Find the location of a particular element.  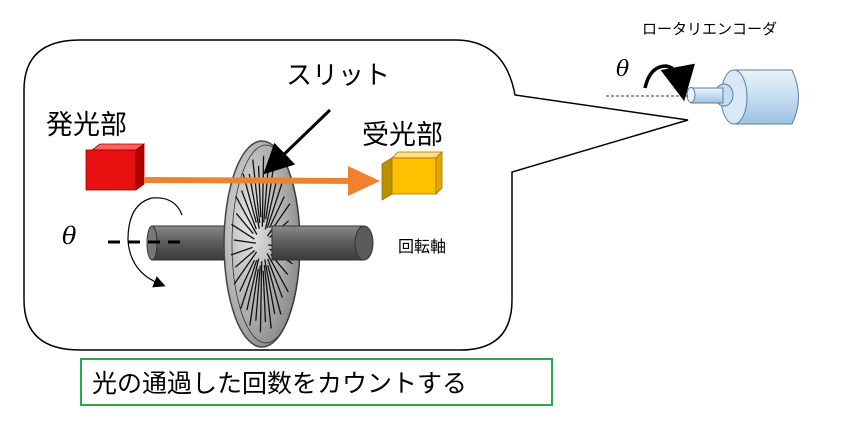

emitter-cube is located at coordinates (115, 167).